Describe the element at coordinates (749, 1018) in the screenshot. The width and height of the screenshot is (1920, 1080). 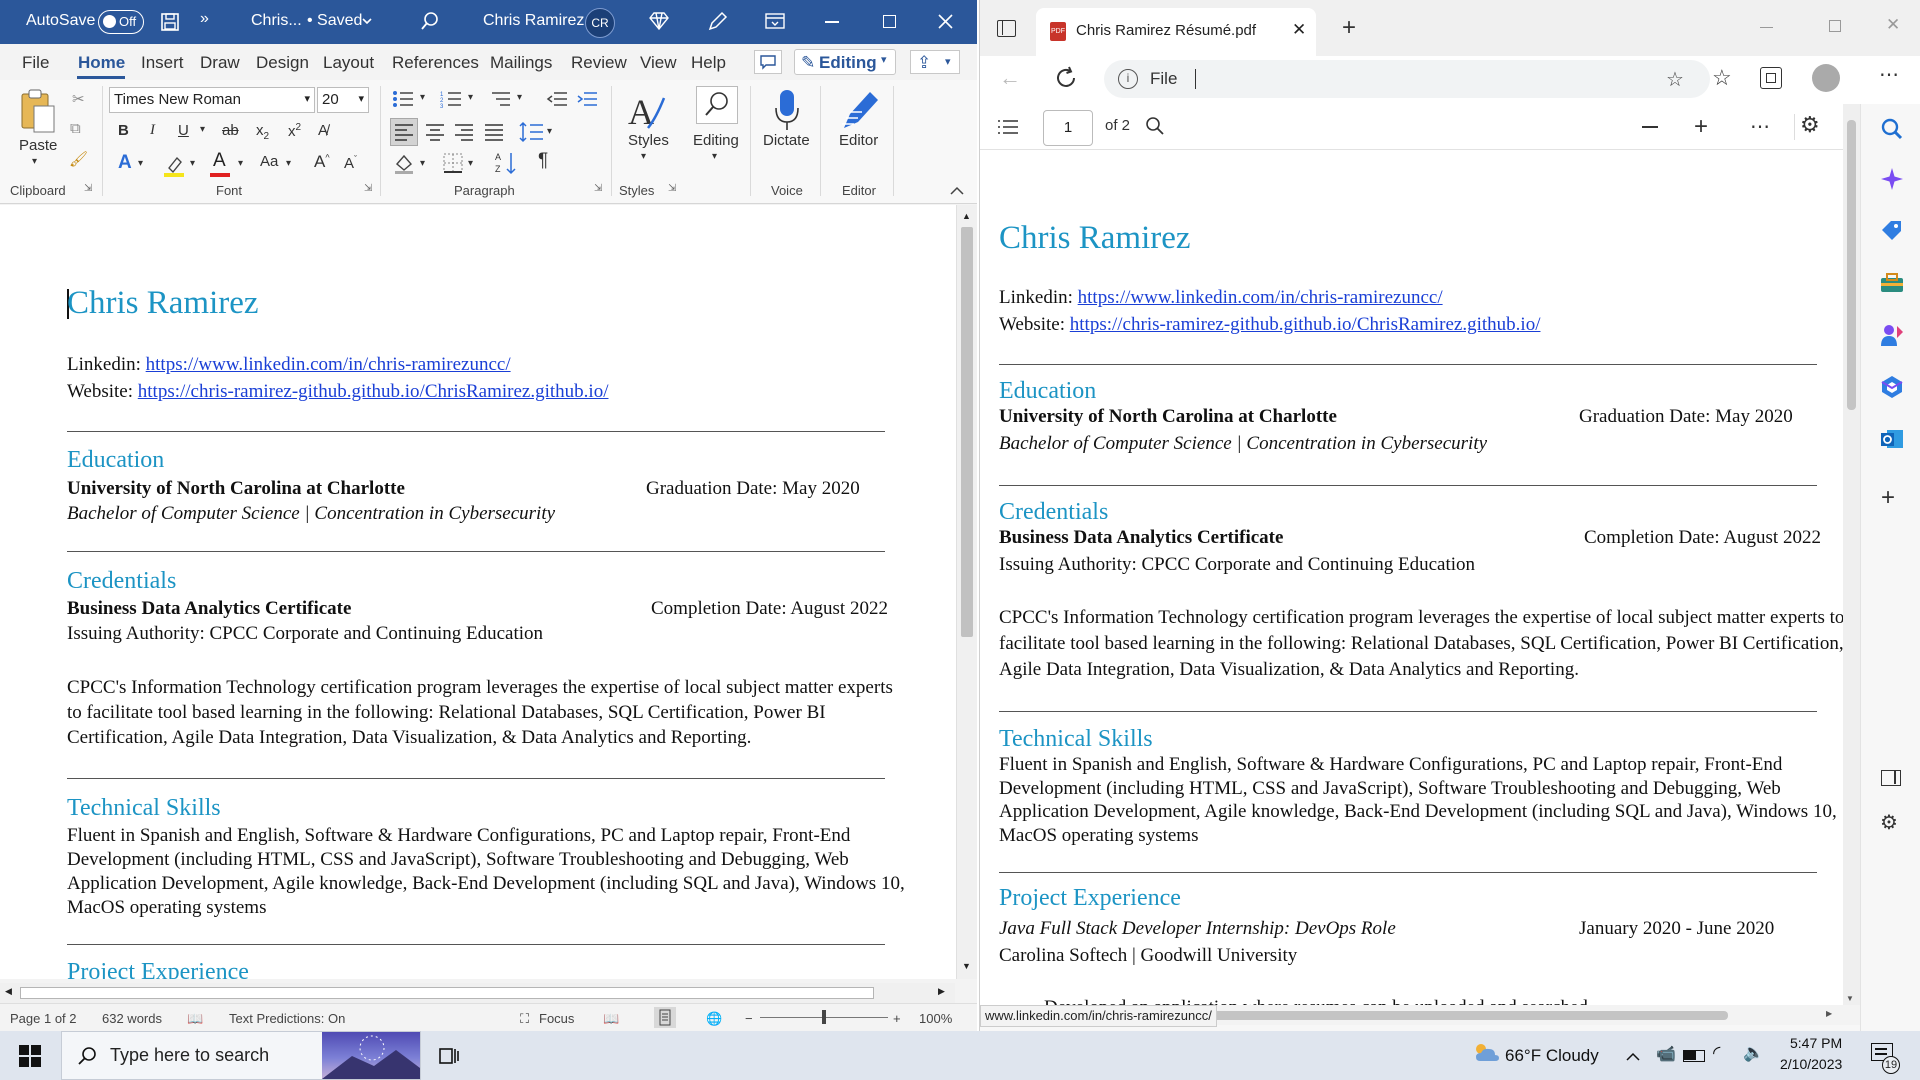
I see `zoom-out-icon: −` at that location.